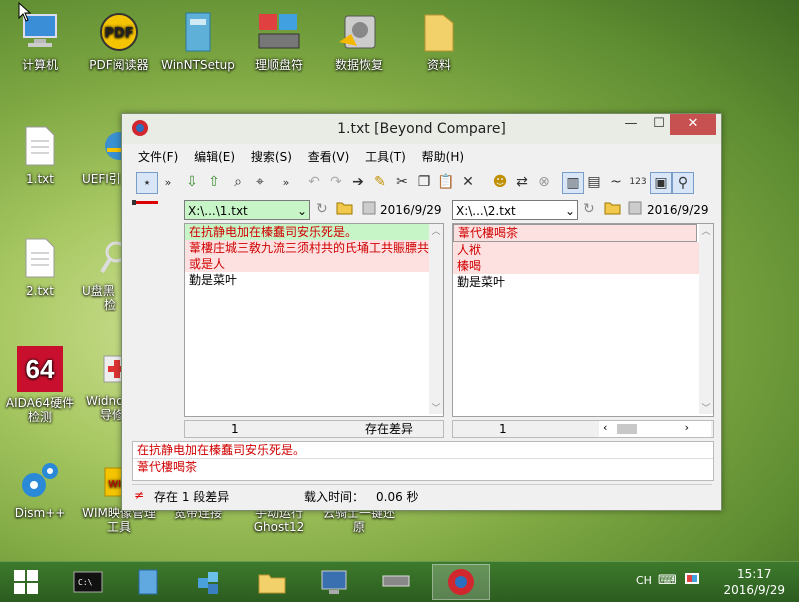  Describe the element at coordinates (693, 124) in the screenshot. I see `close-button: ✕` at that location.